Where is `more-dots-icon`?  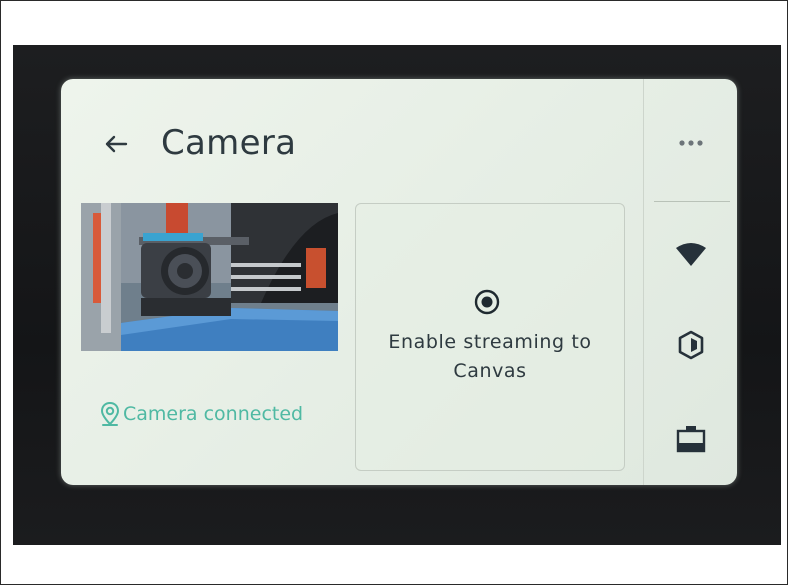
more-dots-icon is located at coordinates (691, 143).